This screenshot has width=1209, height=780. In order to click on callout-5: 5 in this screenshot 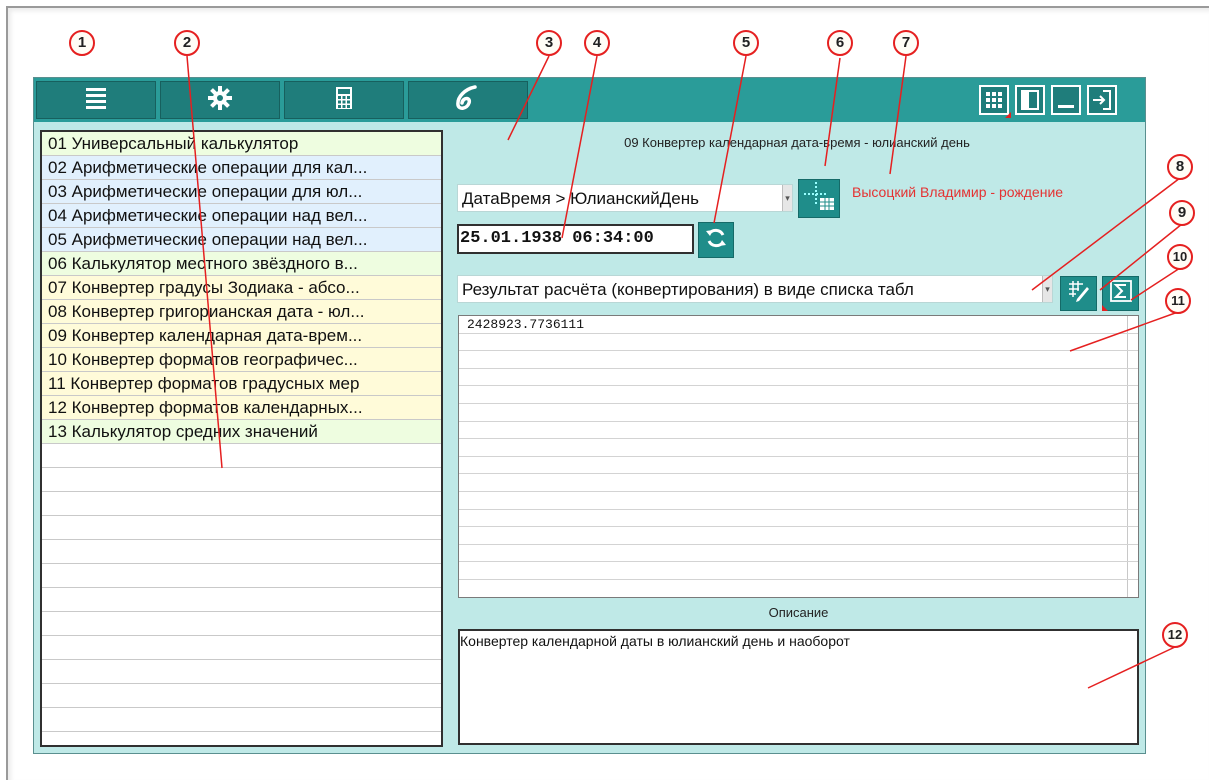, I will do `click(746, 43)`.